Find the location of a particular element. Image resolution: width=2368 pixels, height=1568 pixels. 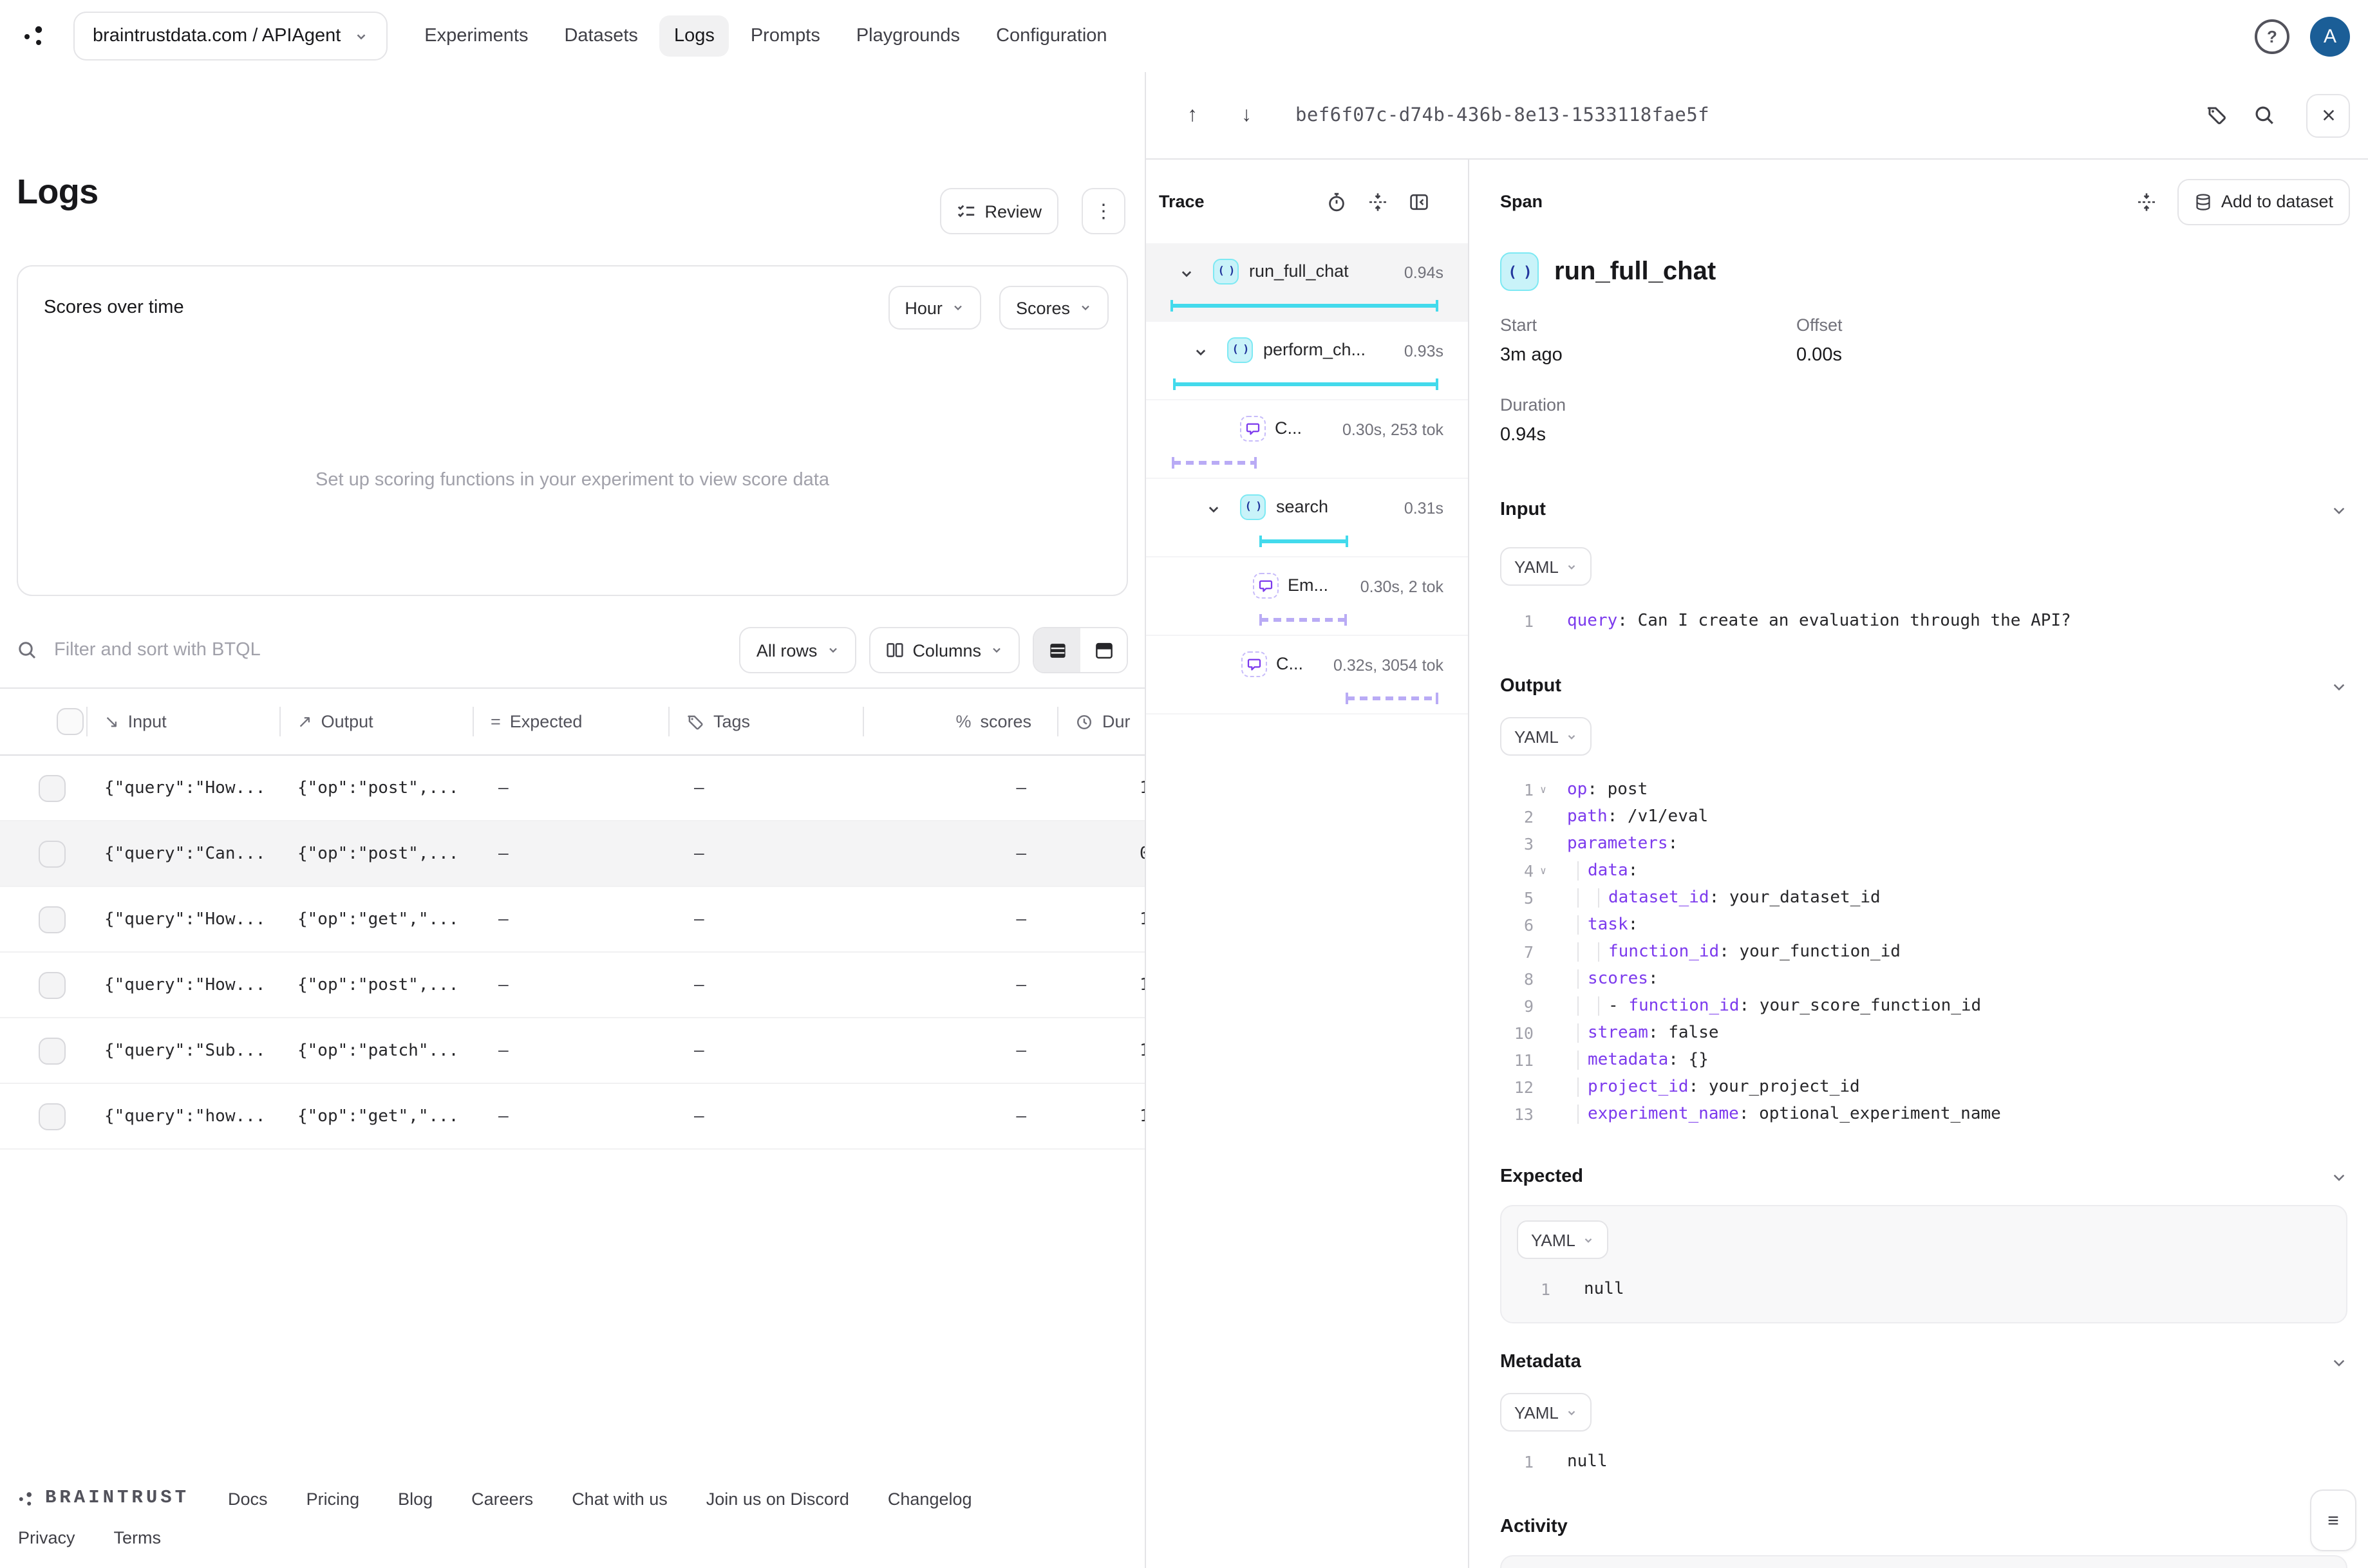

column-header-scores: % scores is located at coordinates (960, 721).